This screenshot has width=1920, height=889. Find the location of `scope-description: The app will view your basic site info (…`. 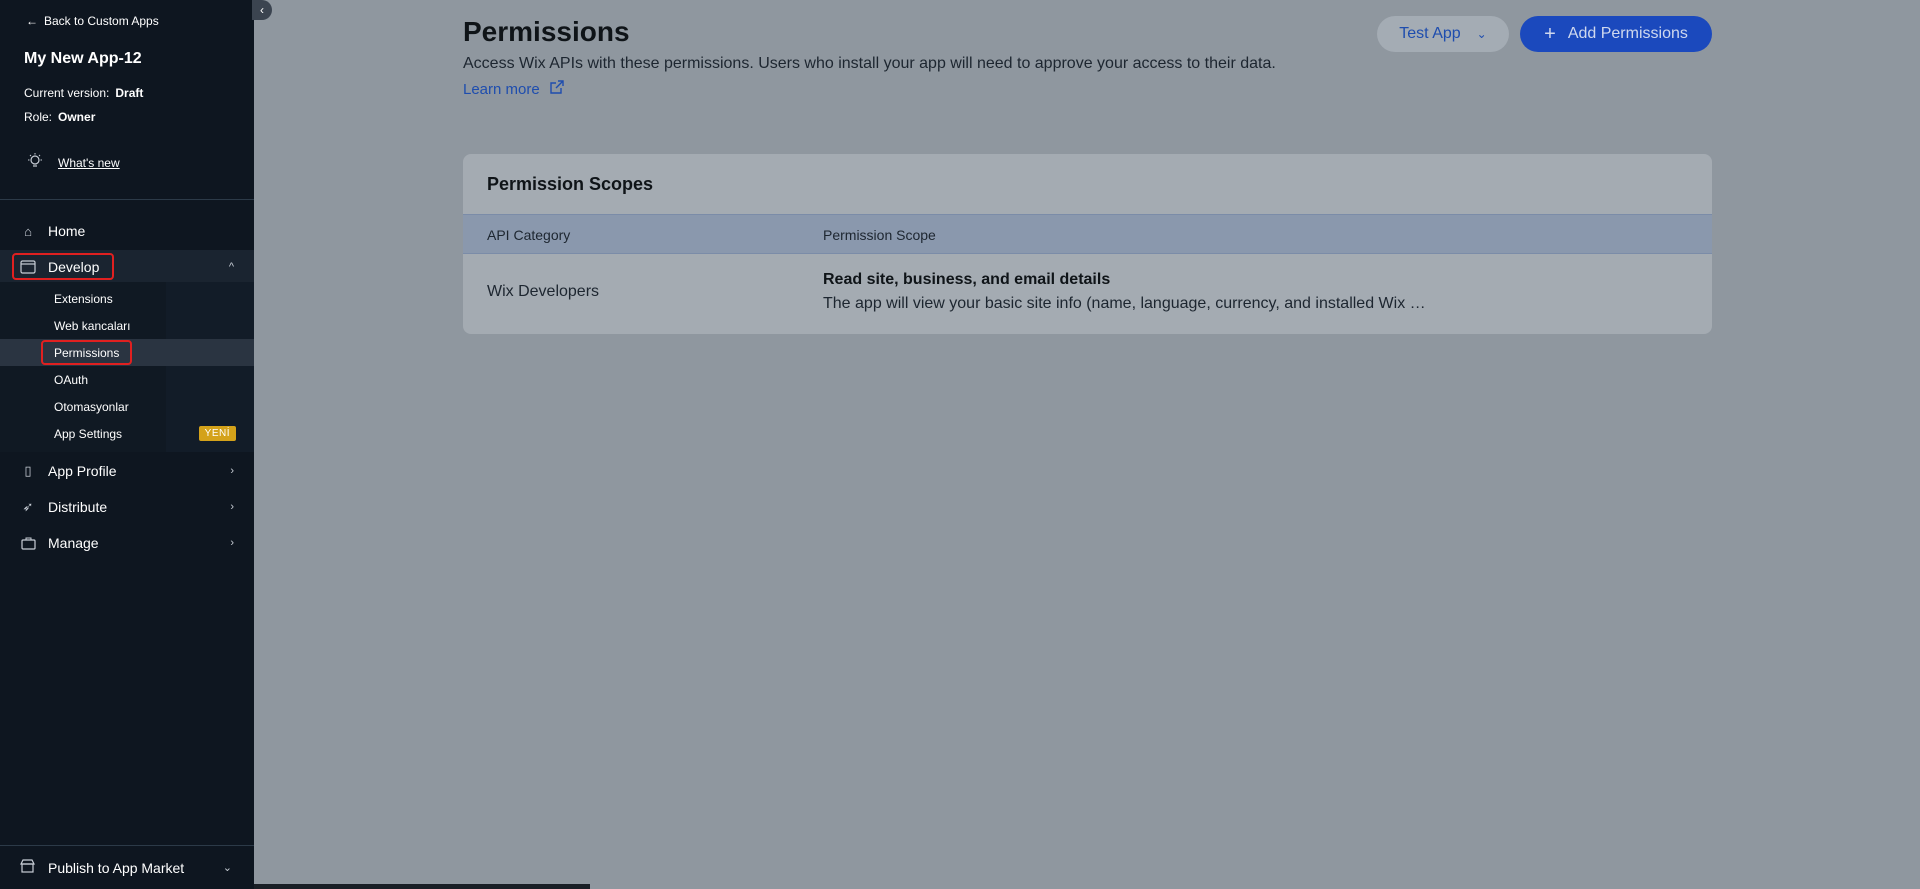

scope-description: The app will view your basic site info (… is located at coordinates (1124, 303).